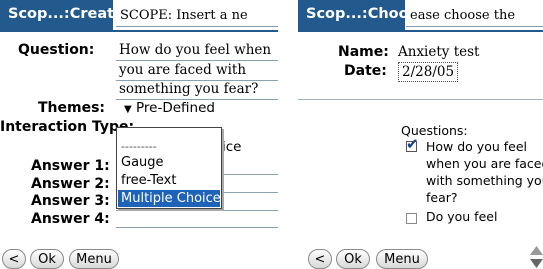 The height and width of the screenshot is (269, 543). What do you see at coordinates (128, 109) in the screenshot?
I see `dropdown-arrow-icon: ▼` at bounding box center [128, 109].